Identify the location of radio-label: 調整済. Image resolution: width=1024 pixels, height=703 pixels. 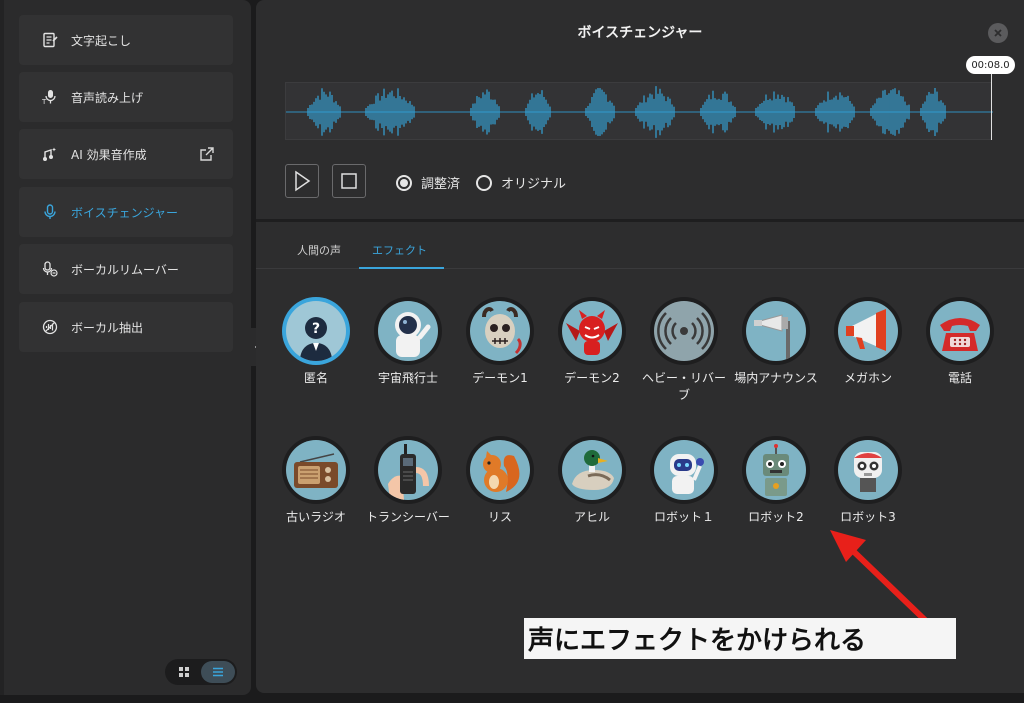
(441, 184).